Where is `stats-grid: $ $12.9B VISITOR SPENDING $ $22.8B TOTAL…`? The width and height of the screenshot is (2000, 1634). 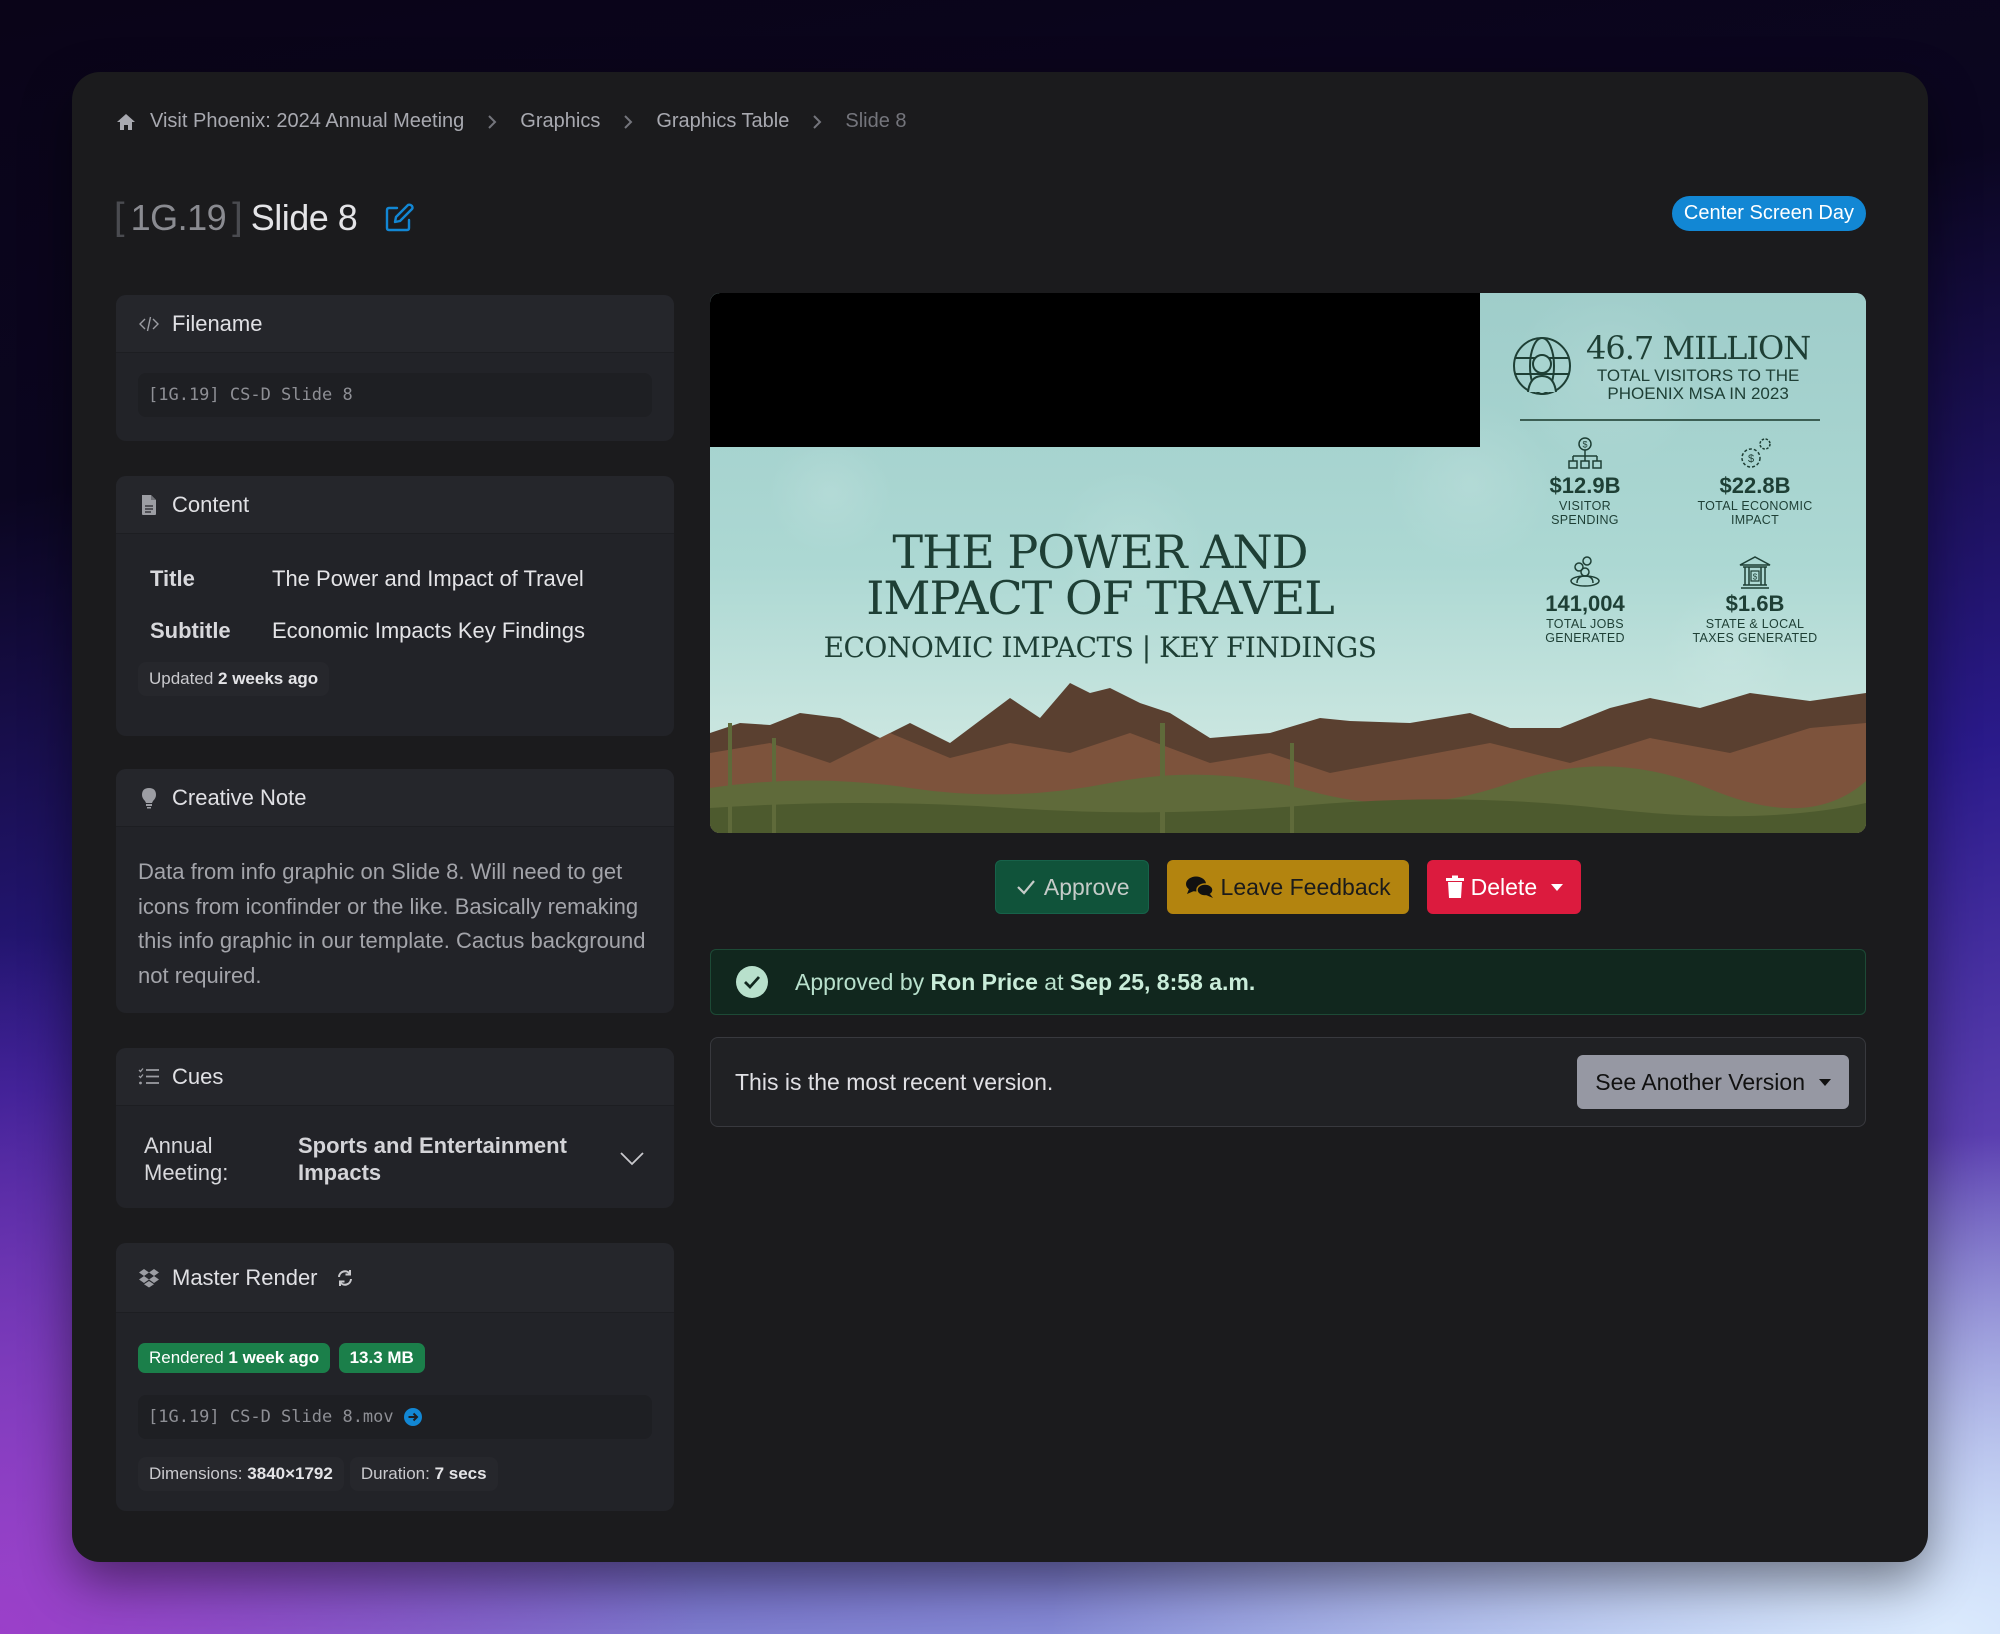 stats-grid: $ $12.9B VISITOR SPENDING $ $22.8B TOTAL… is located at coordinates (1670, 541).